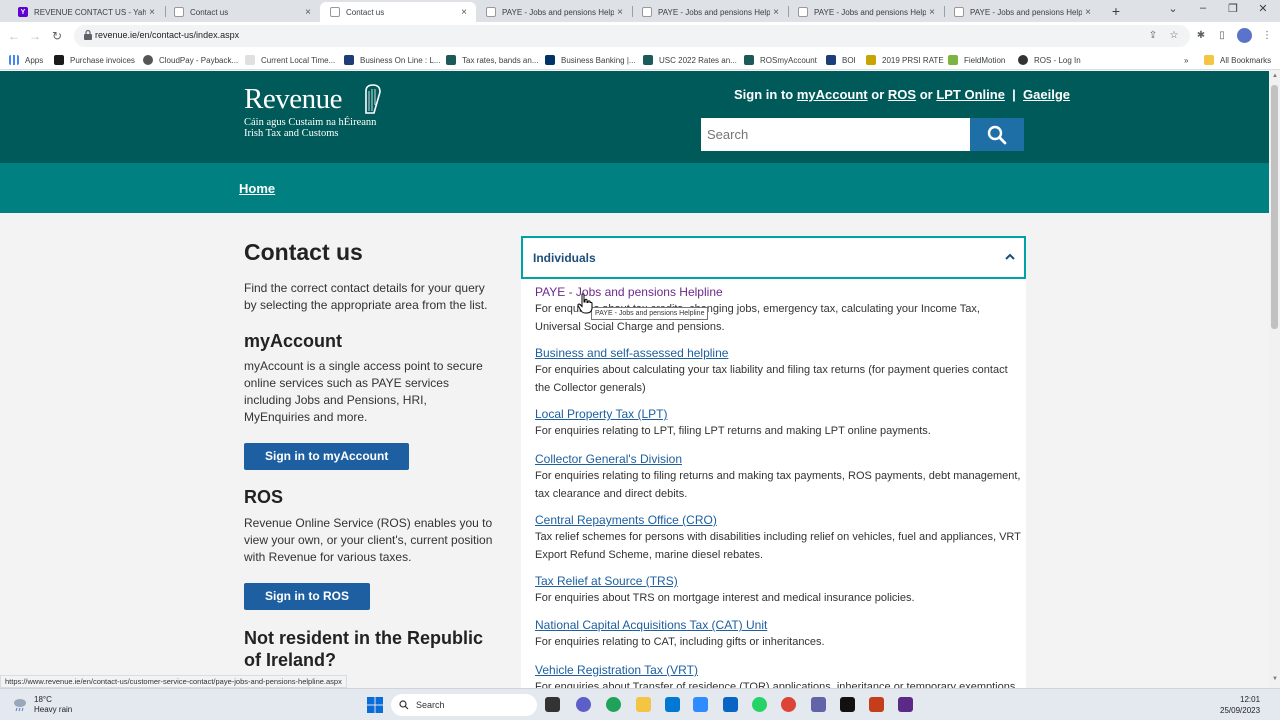 This screenshot has width=1280, height=720. What do you see at coordinates (970, 94) in the screenshot?
I see `lpt-online-link: LPT Online` at bounding box center [970, 94].